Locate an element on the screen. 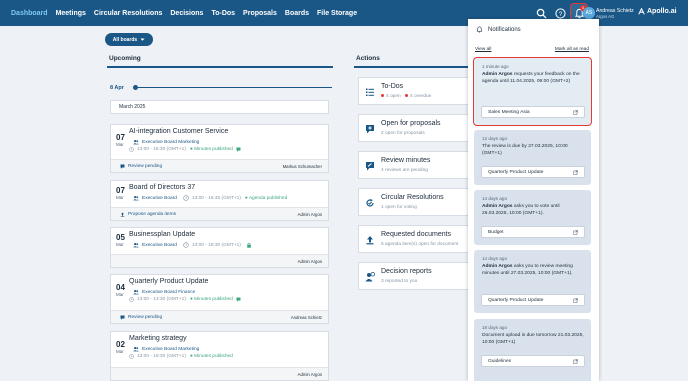 This screenshot has width=688, height=381. meeting-board-name: Executive Board Marketing is located at coordinates (171, 142).